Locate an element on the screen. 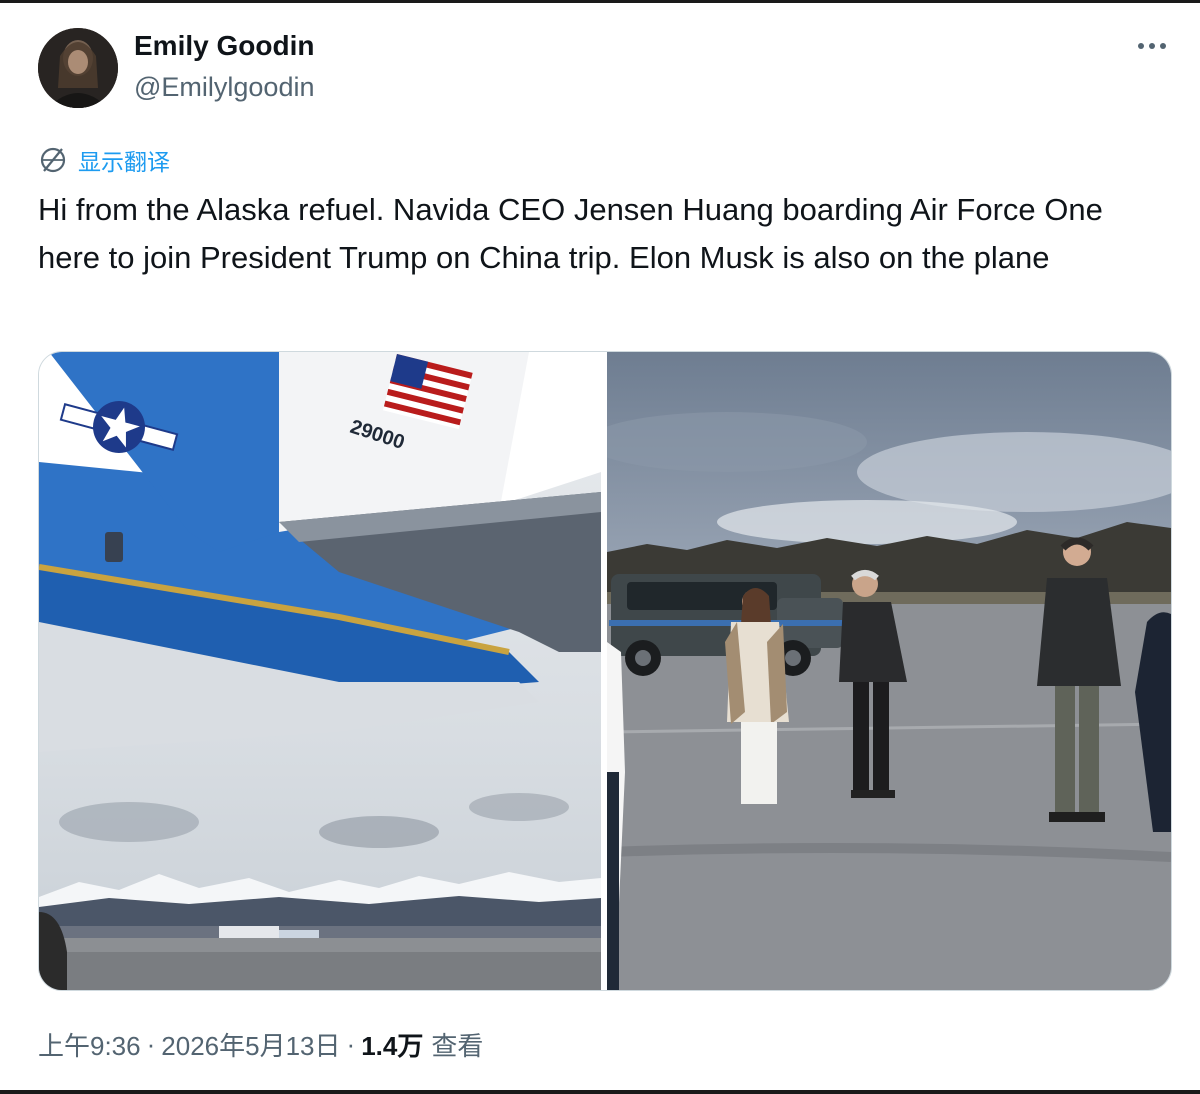  author-handle: @Emilylgoodin is located at coordinates (224, 87).